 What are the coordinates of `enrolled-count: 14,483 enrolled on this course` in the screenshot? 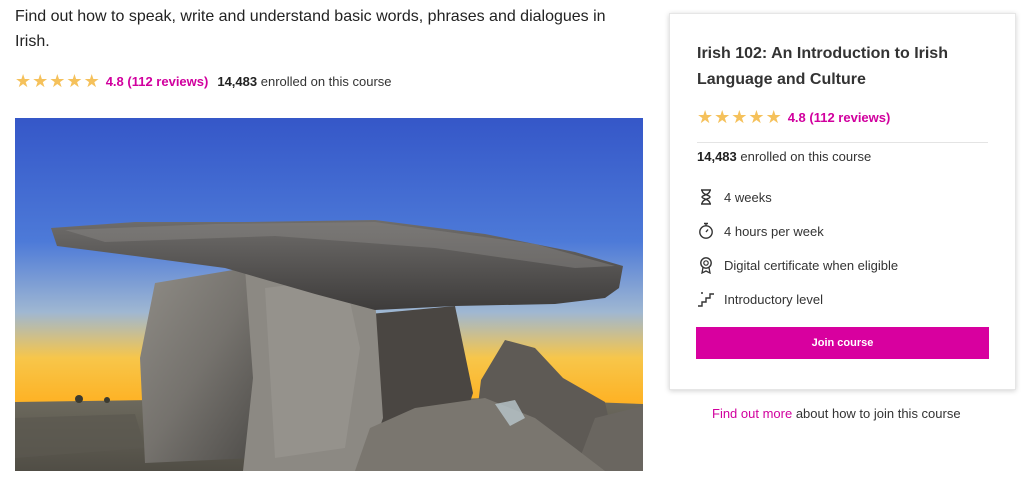 It's located at (304, 81).